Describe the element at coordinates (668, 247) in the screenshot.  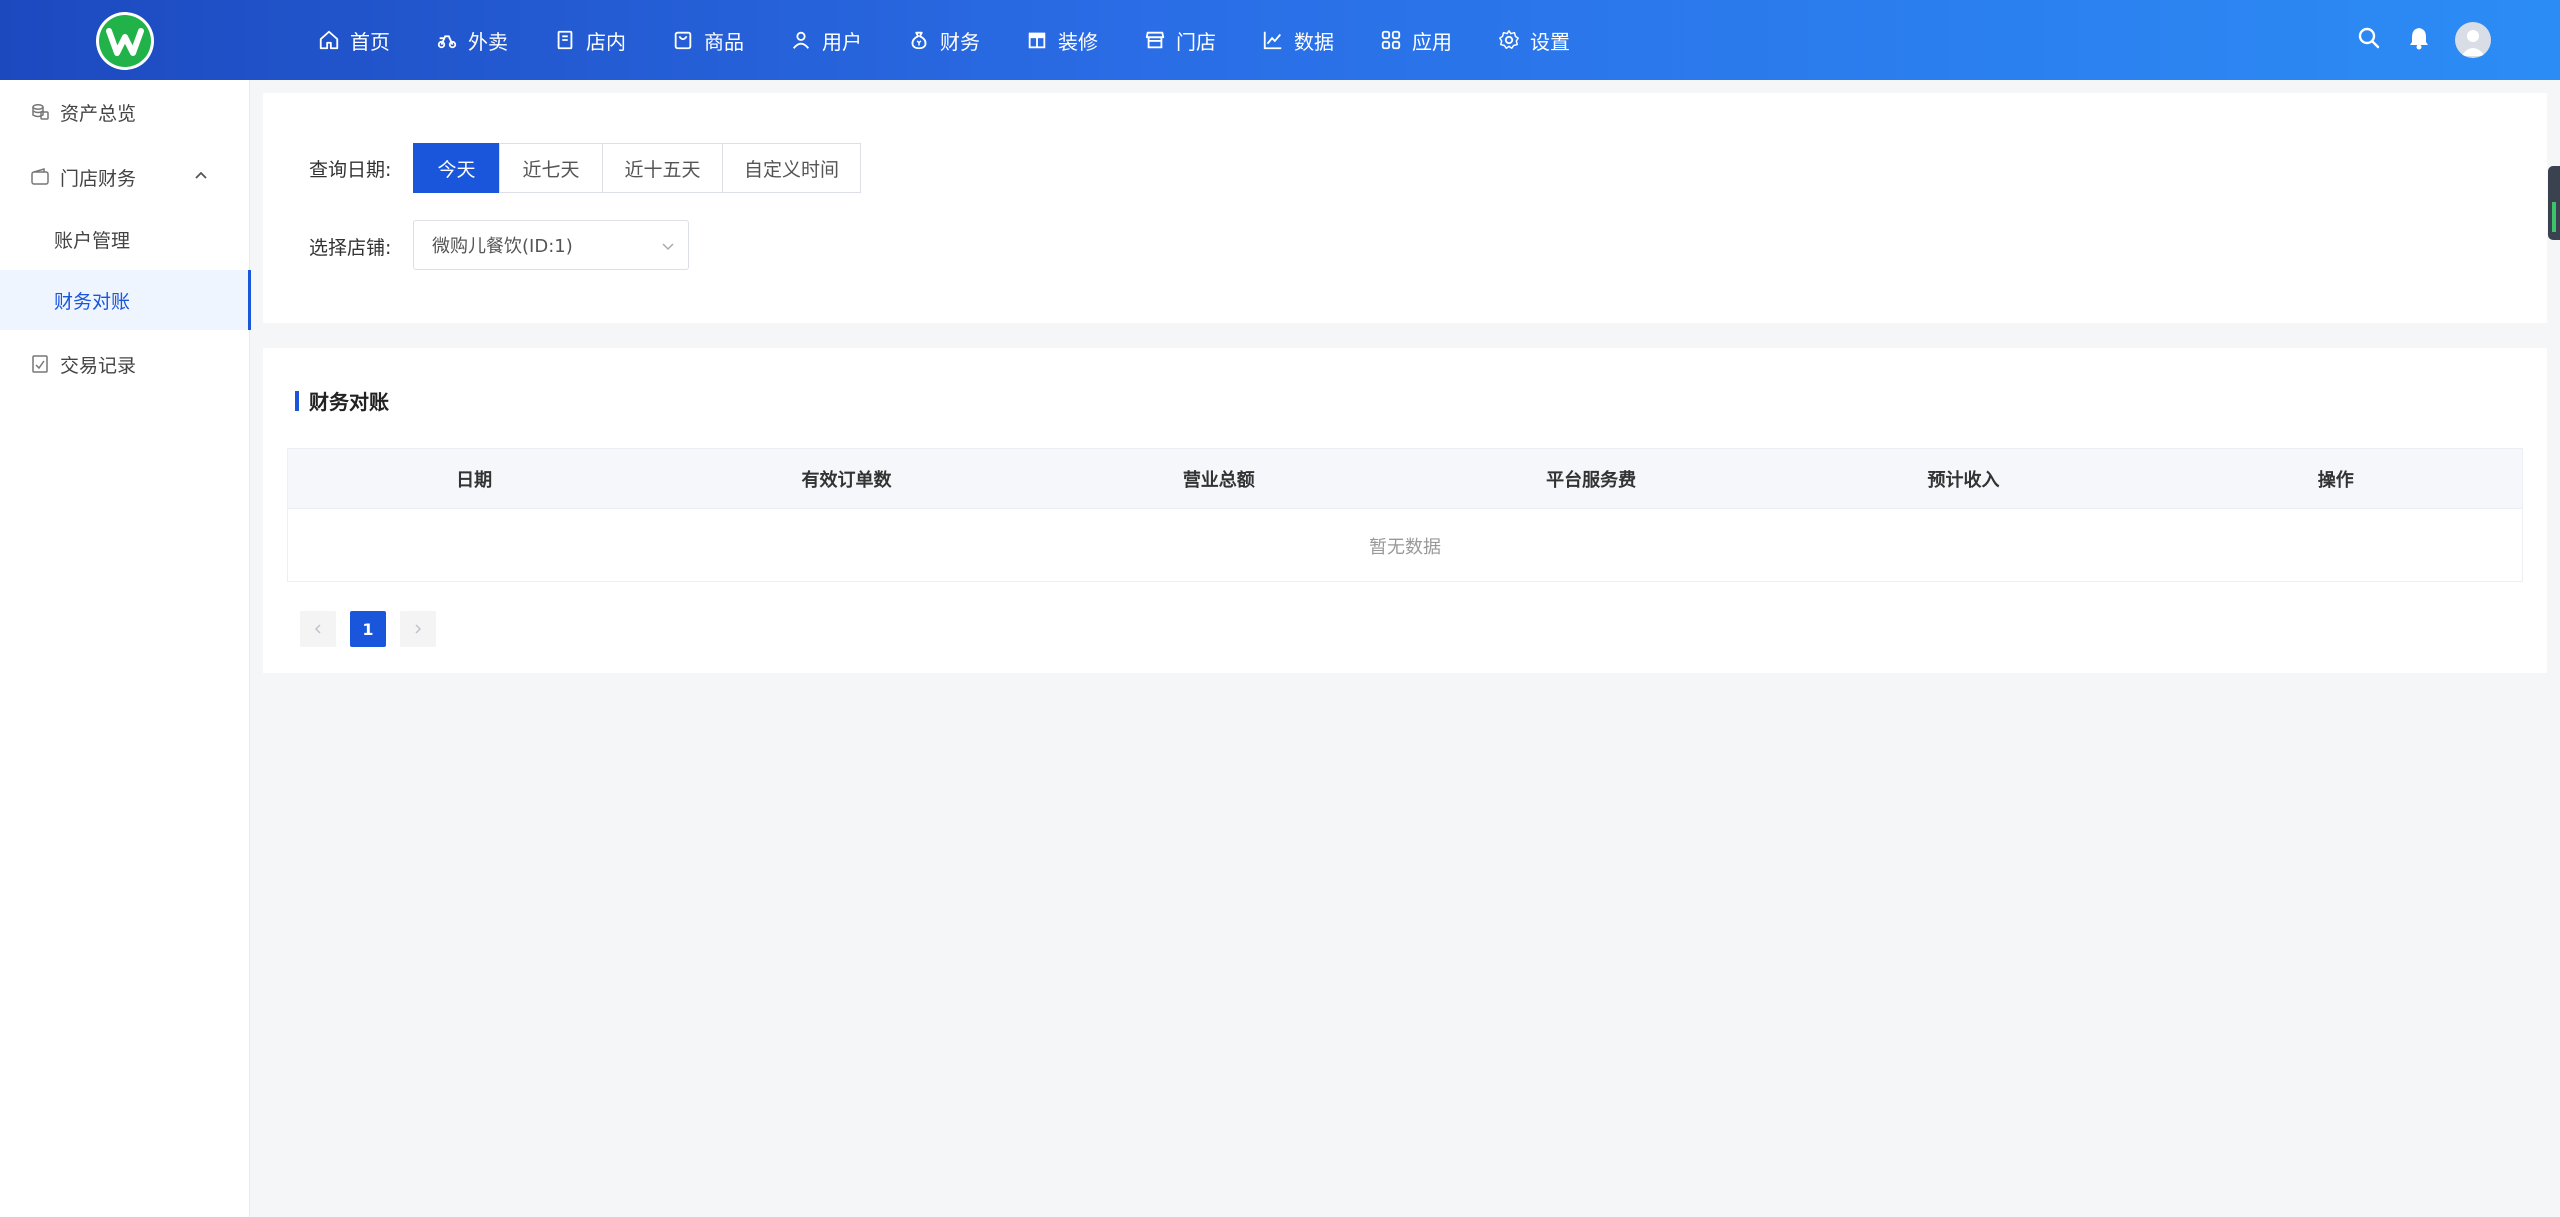
I see `chevron-down-icon` at that location.